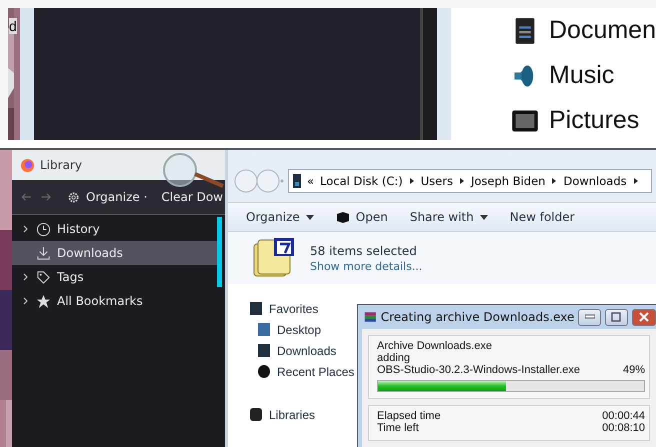  Describe the element at coordinates (27, 165) in the screenshot. I see `browser-logo-icon` at that location.